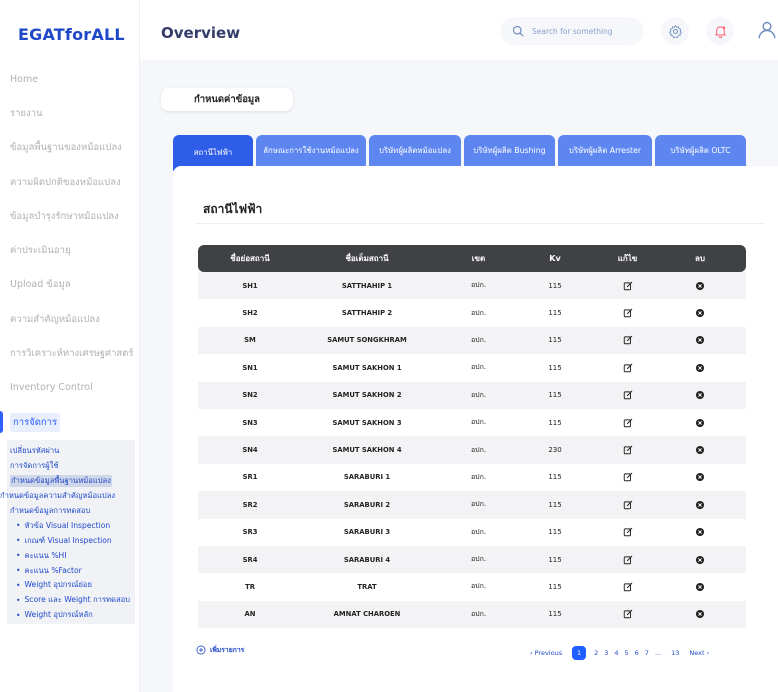 Image resolution: width=778 pixels, height=692 pixels. I want to click on submenu-item-basic-data-config: กำหนดข้อมูลพื้นฐานหม้อแปลง, so click(76, 481).